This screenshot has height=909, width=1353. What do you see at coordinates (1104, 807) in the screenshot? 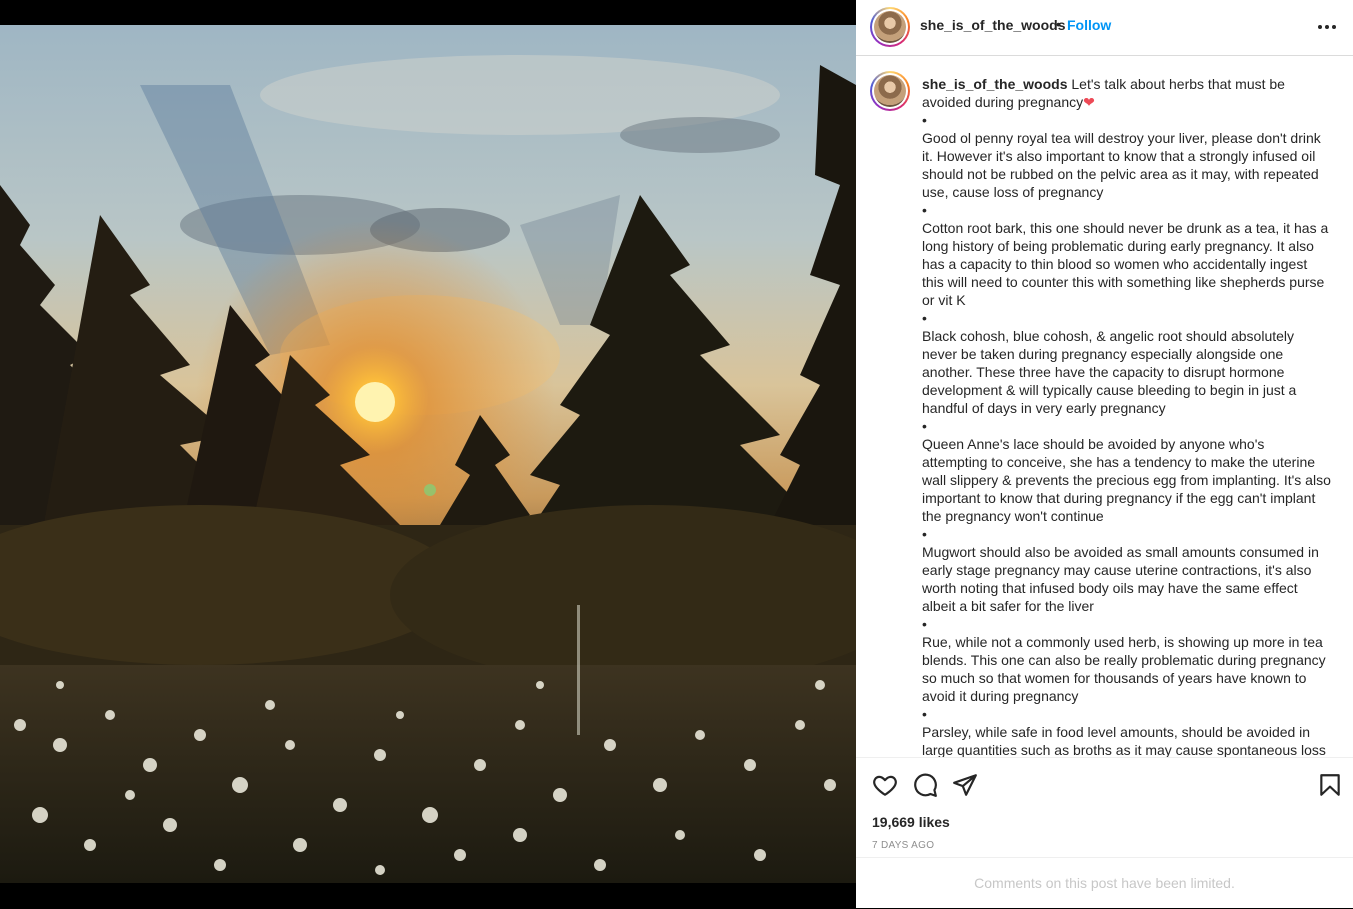
I see `action-bar: 19,669 likes 7 DAYS AGO` at bounding box center [1104, 807].